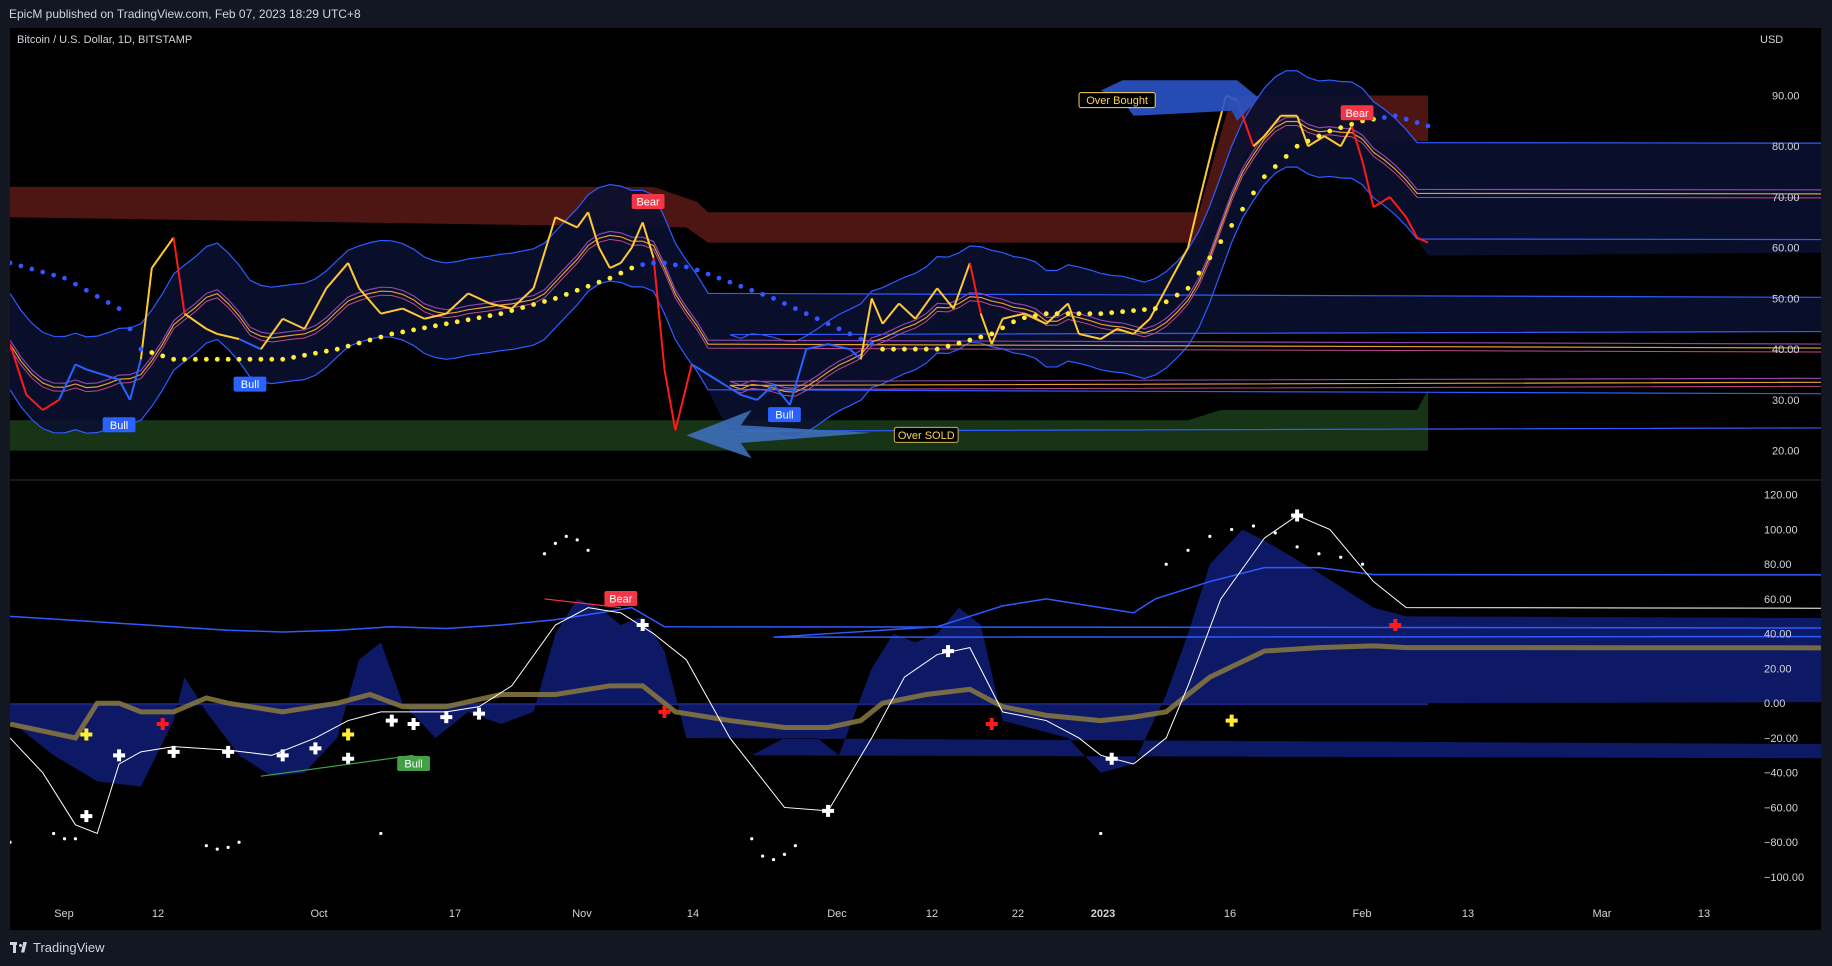  I want to click on lower-axis-tick: −100.00, so click(1784, 878).